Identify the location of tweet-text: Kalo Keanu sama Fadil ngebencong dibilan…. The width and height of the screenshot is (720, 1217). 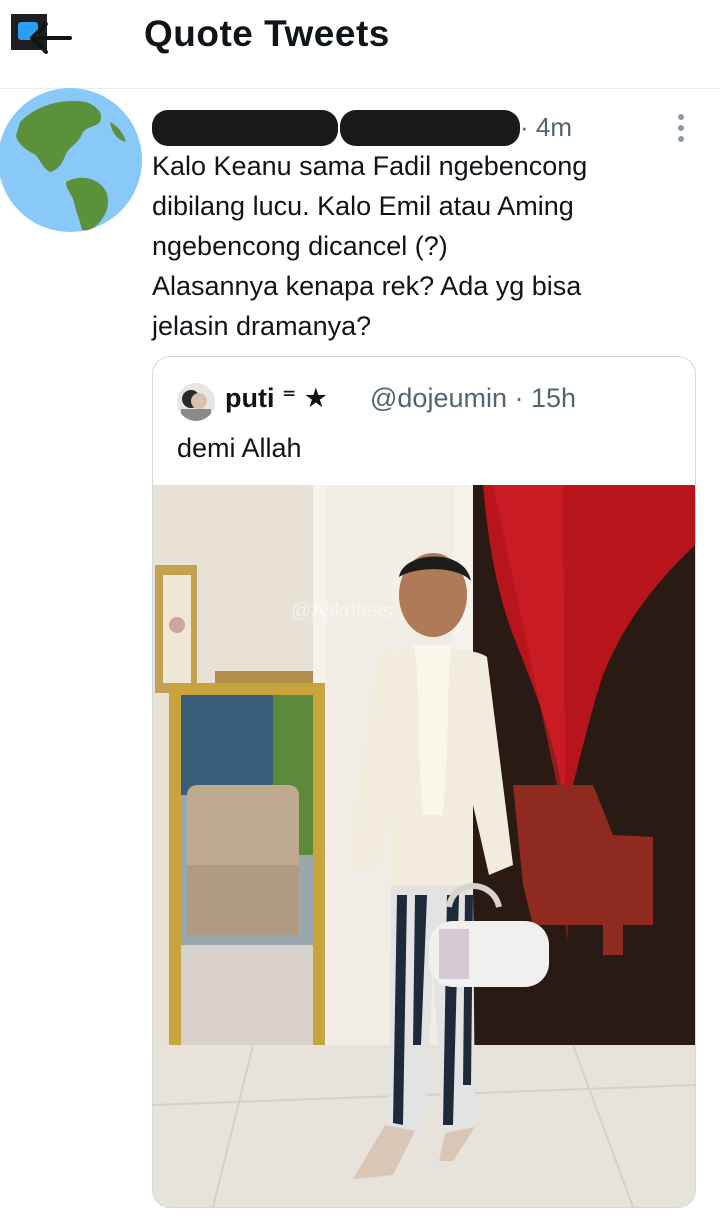
(370, 246).